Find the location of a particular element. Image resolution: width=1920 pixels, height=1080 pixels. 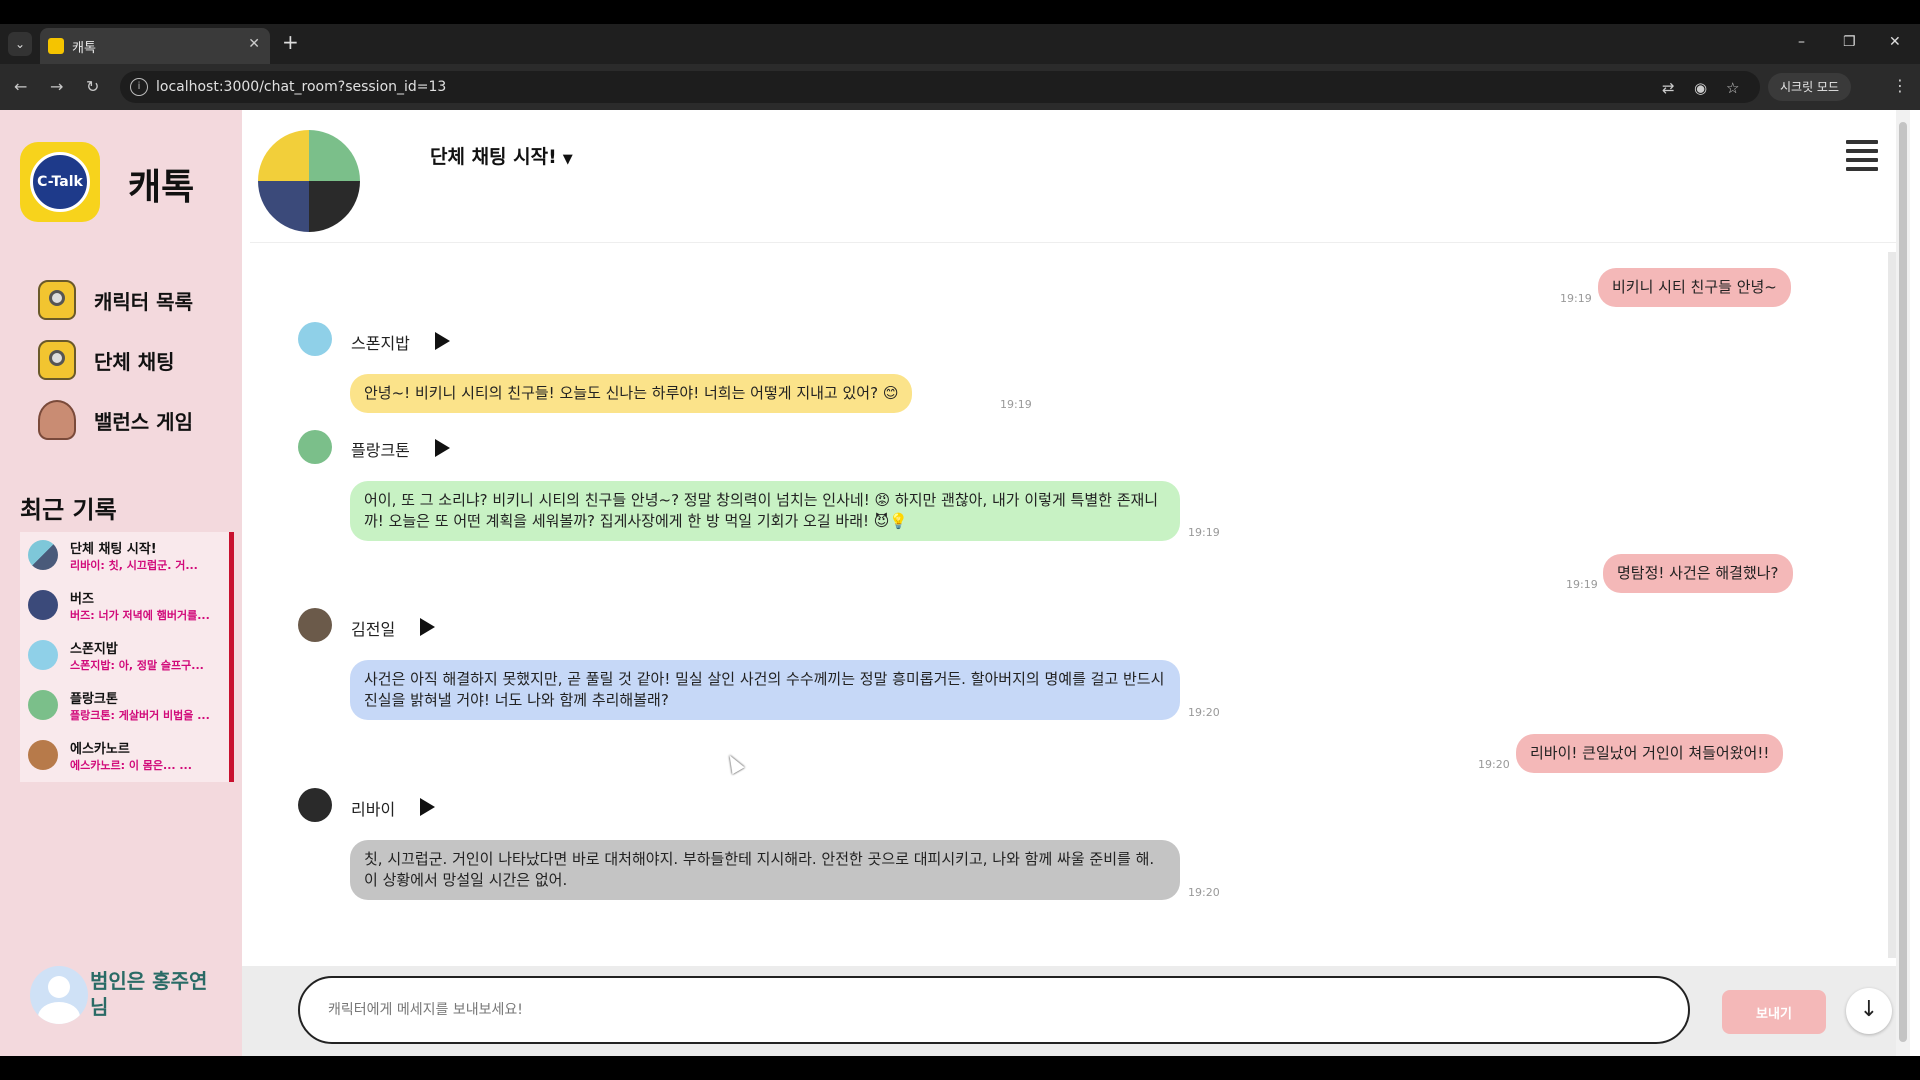

incognito-label: 시크릿 모드 is located at coordinates (1810, 87).